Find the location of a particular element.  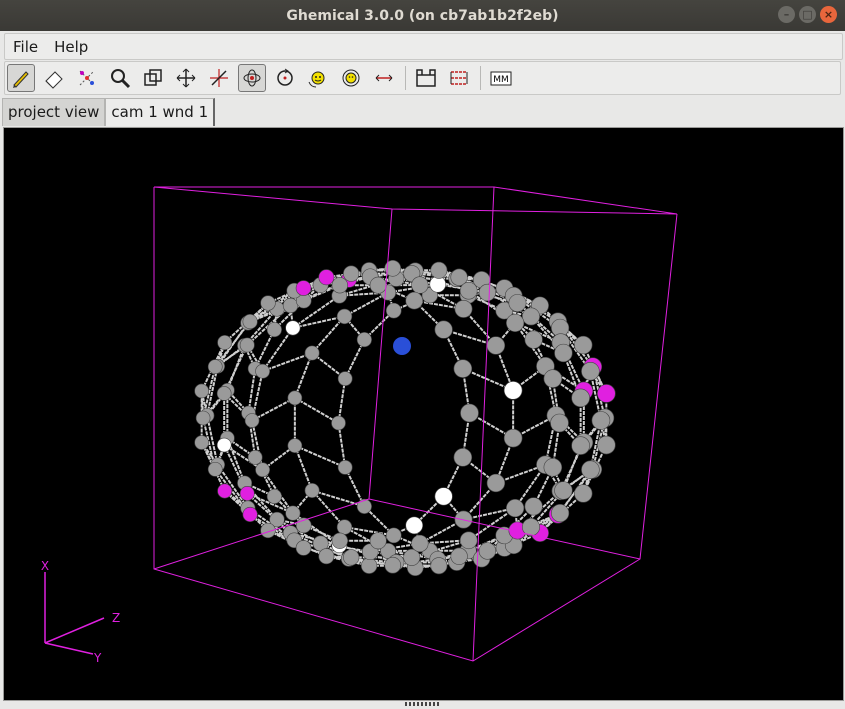

window-title: Ghemical 3.0.0 (on cb7ab1b2f2eb) is located at coordinates (422, 15).